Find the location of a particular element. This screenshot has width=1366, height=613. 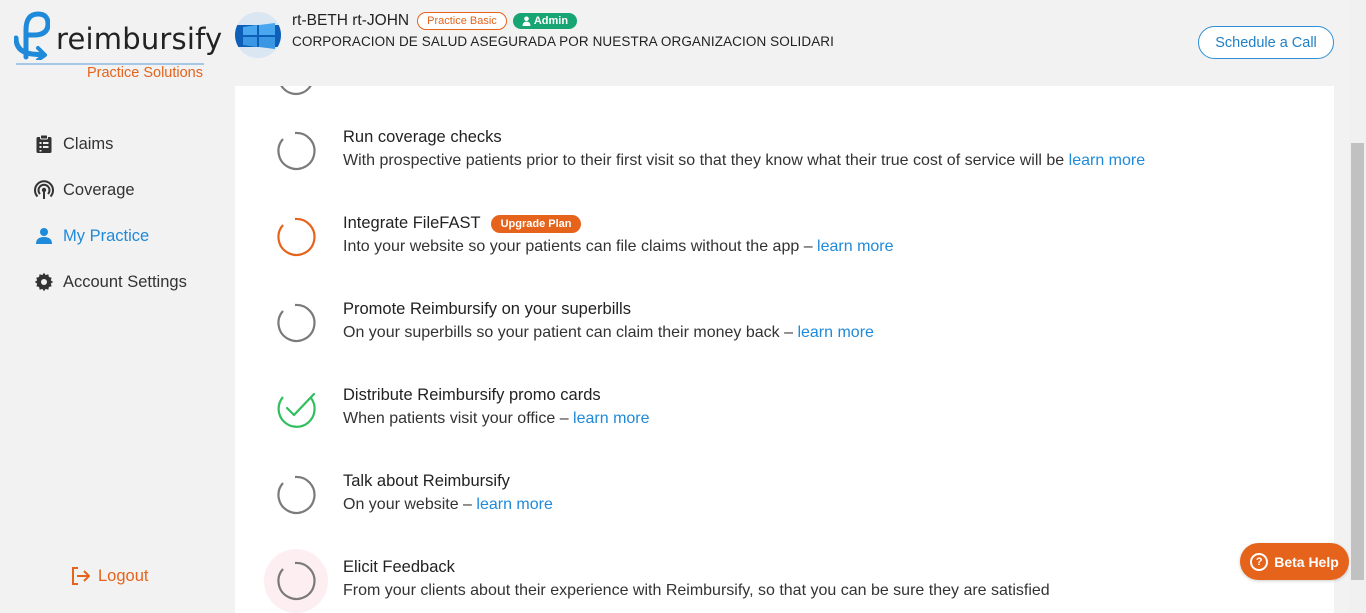

upgrade-plan-badge: Upgrade Plan is located at coordinates (536, 223).